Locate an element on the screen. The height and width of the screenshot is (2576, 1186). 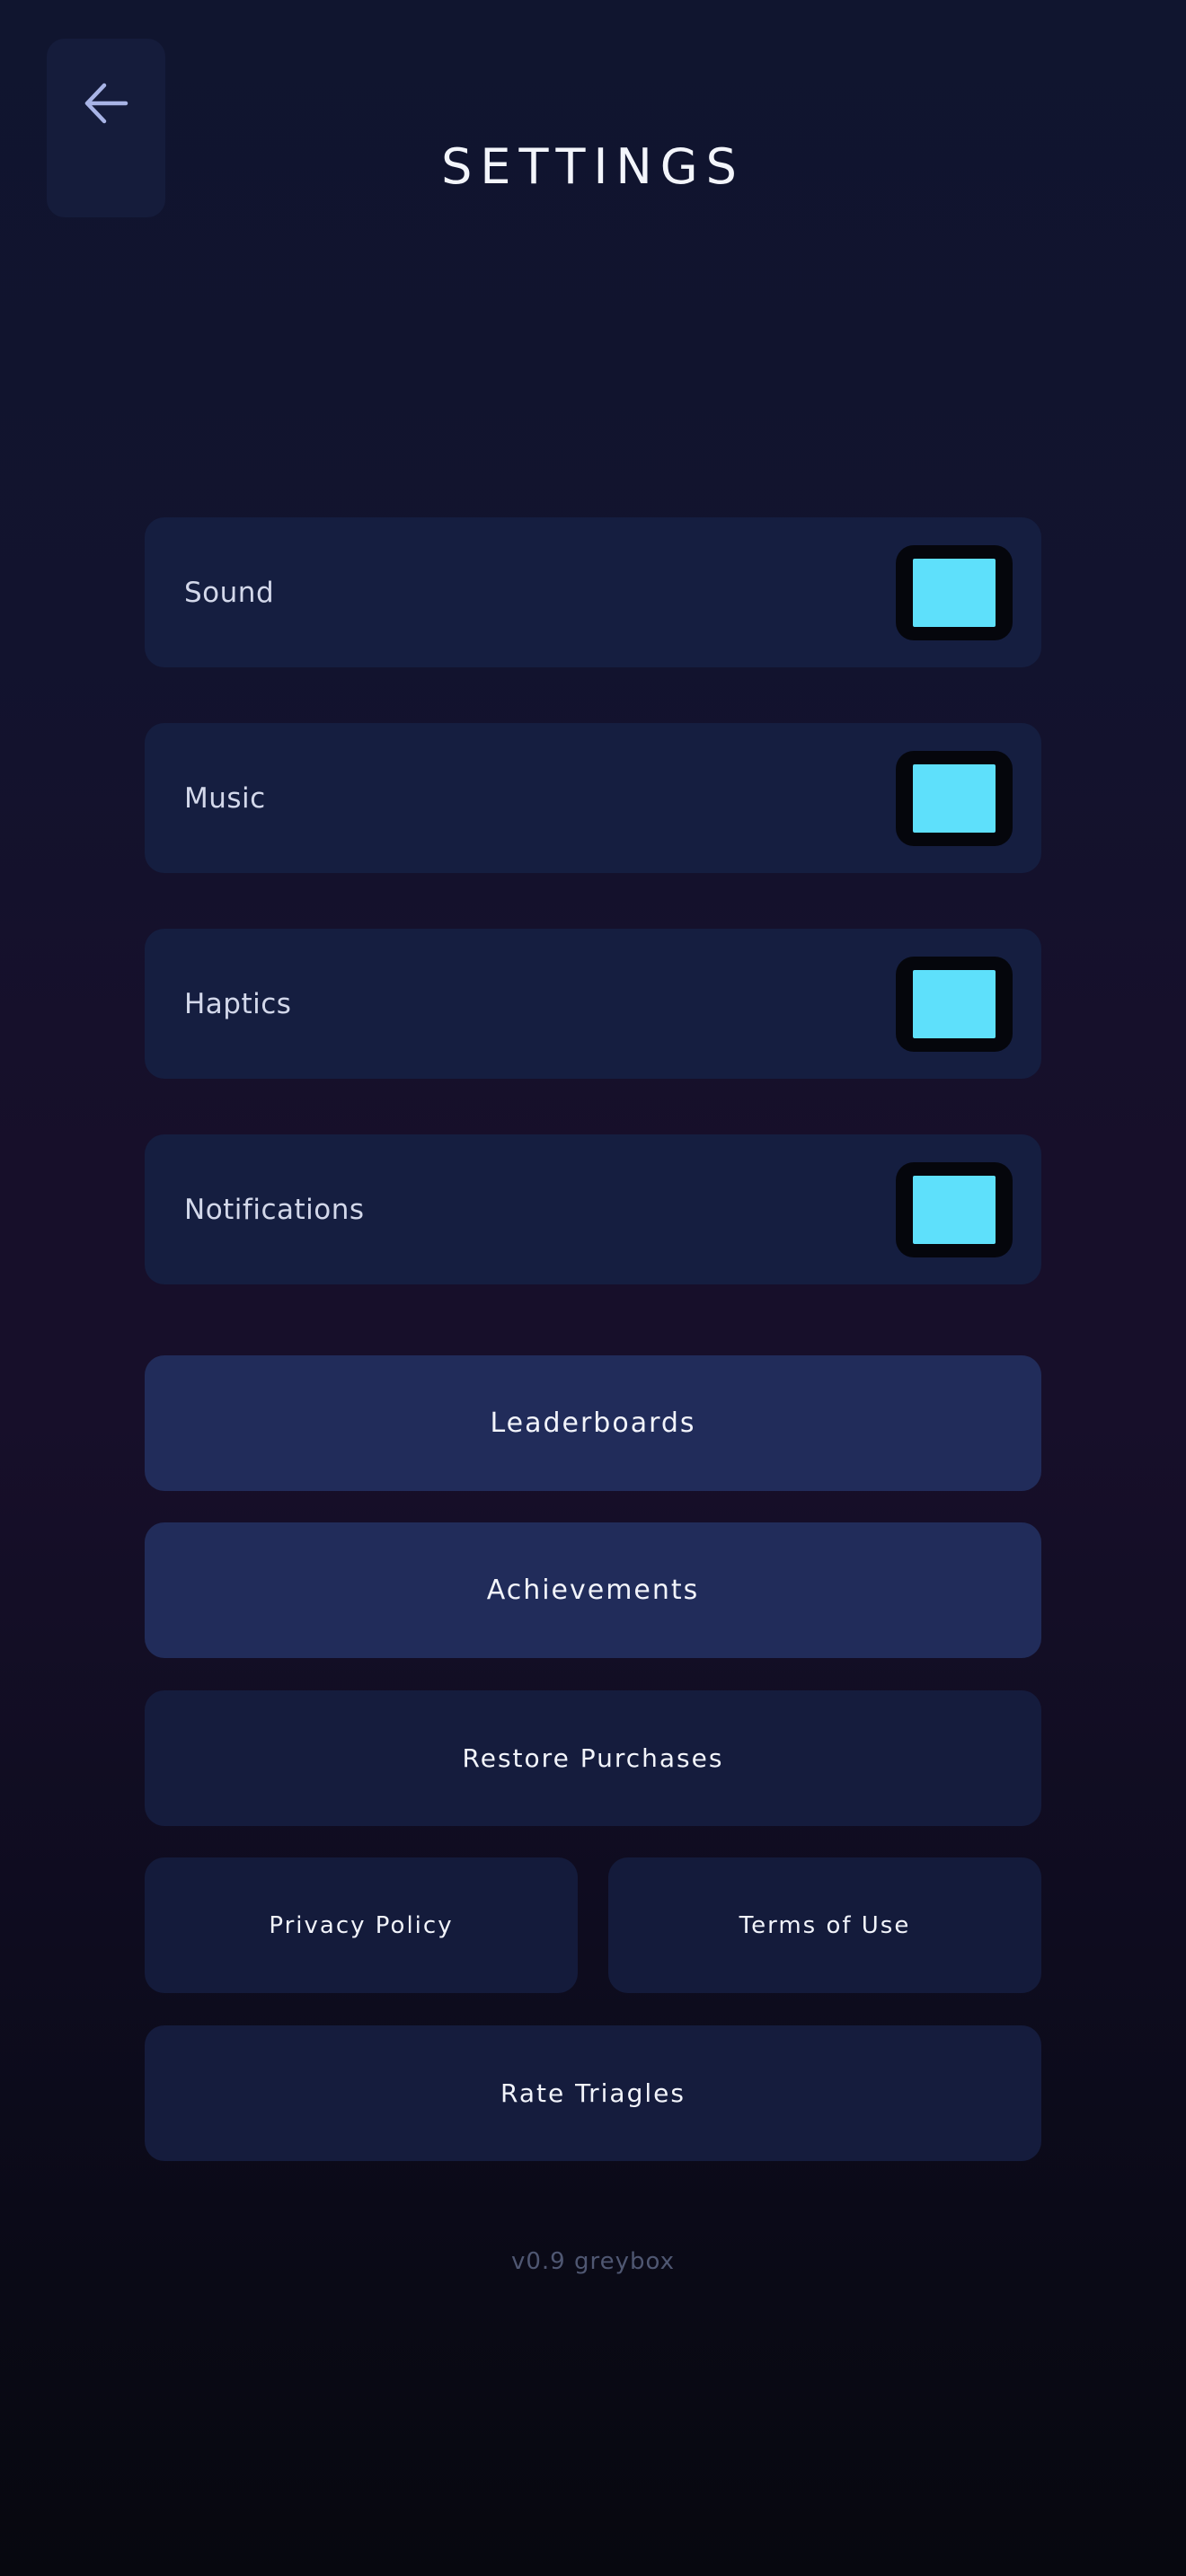
toggle-row-haptics: Haptics is located at coordinates (593, 1004).